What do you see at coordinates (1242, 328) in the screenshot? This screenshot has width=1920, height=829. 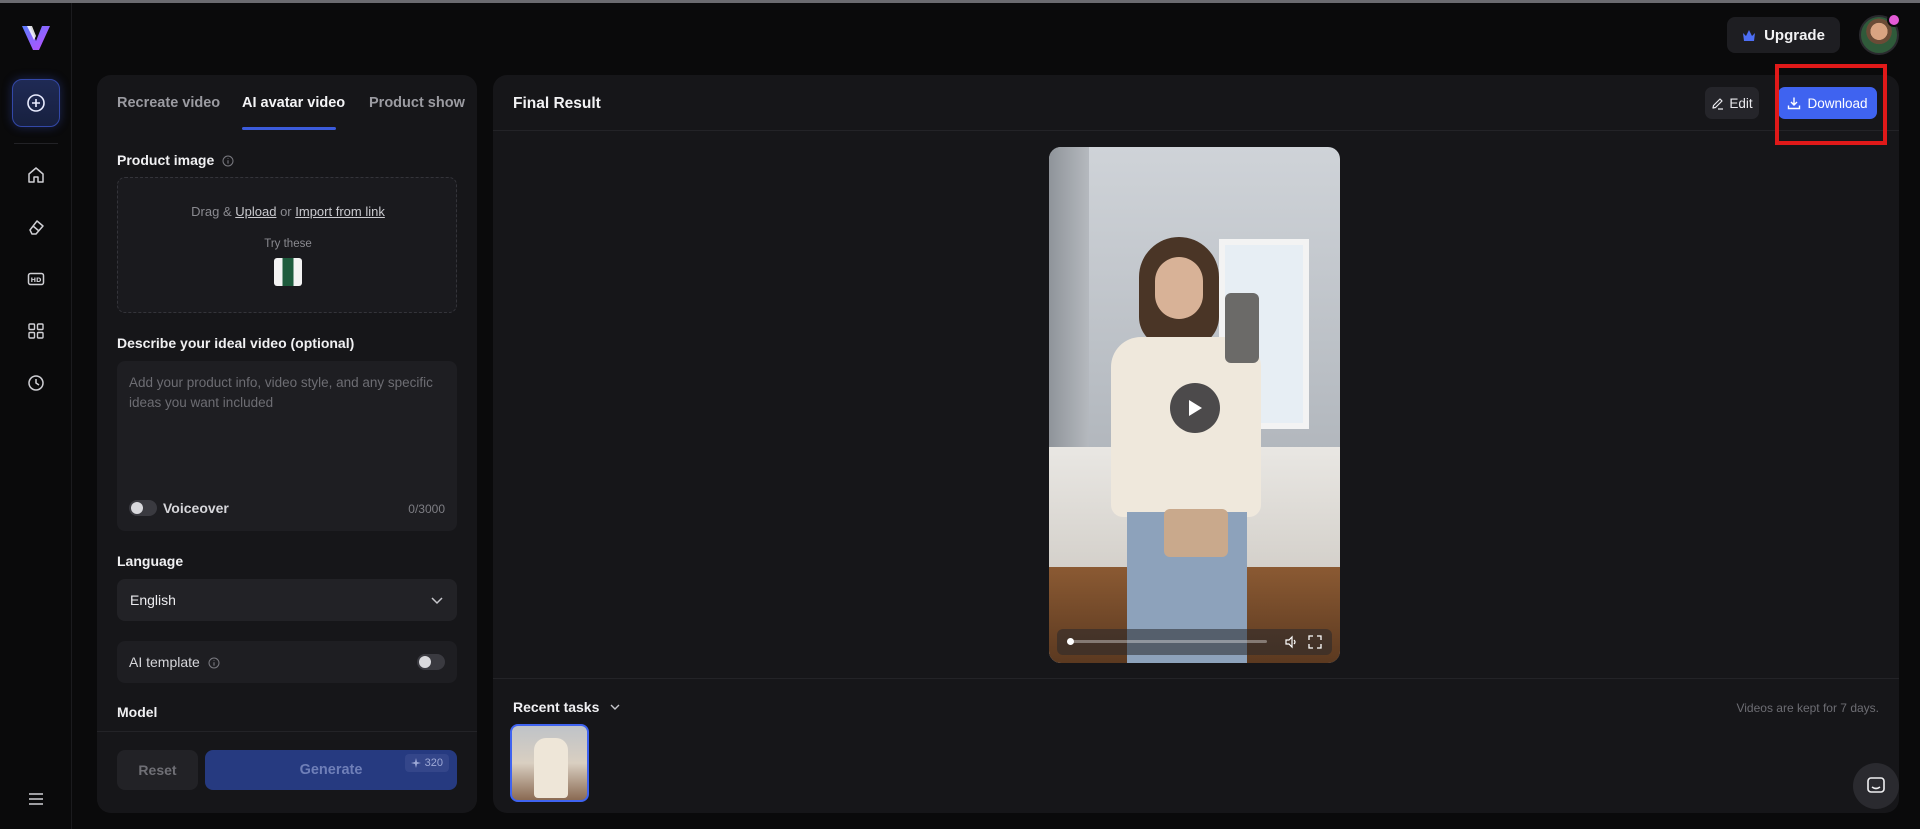 I see `video-phone` at bounding box center [1242, 328].